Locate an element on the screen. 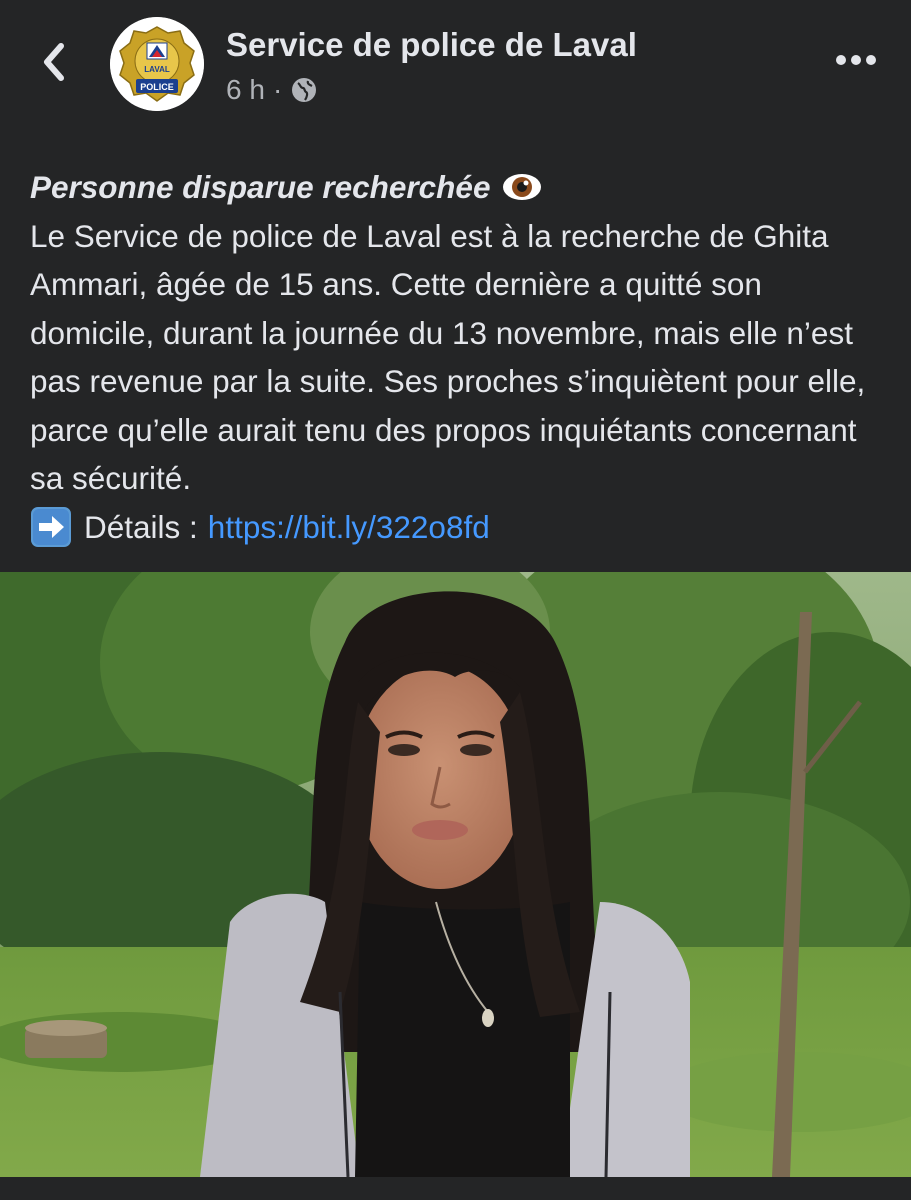 The width and height of the screenshot is (911, 1200). right-arrow-emoji-icon is located at coordinates (51, 527).